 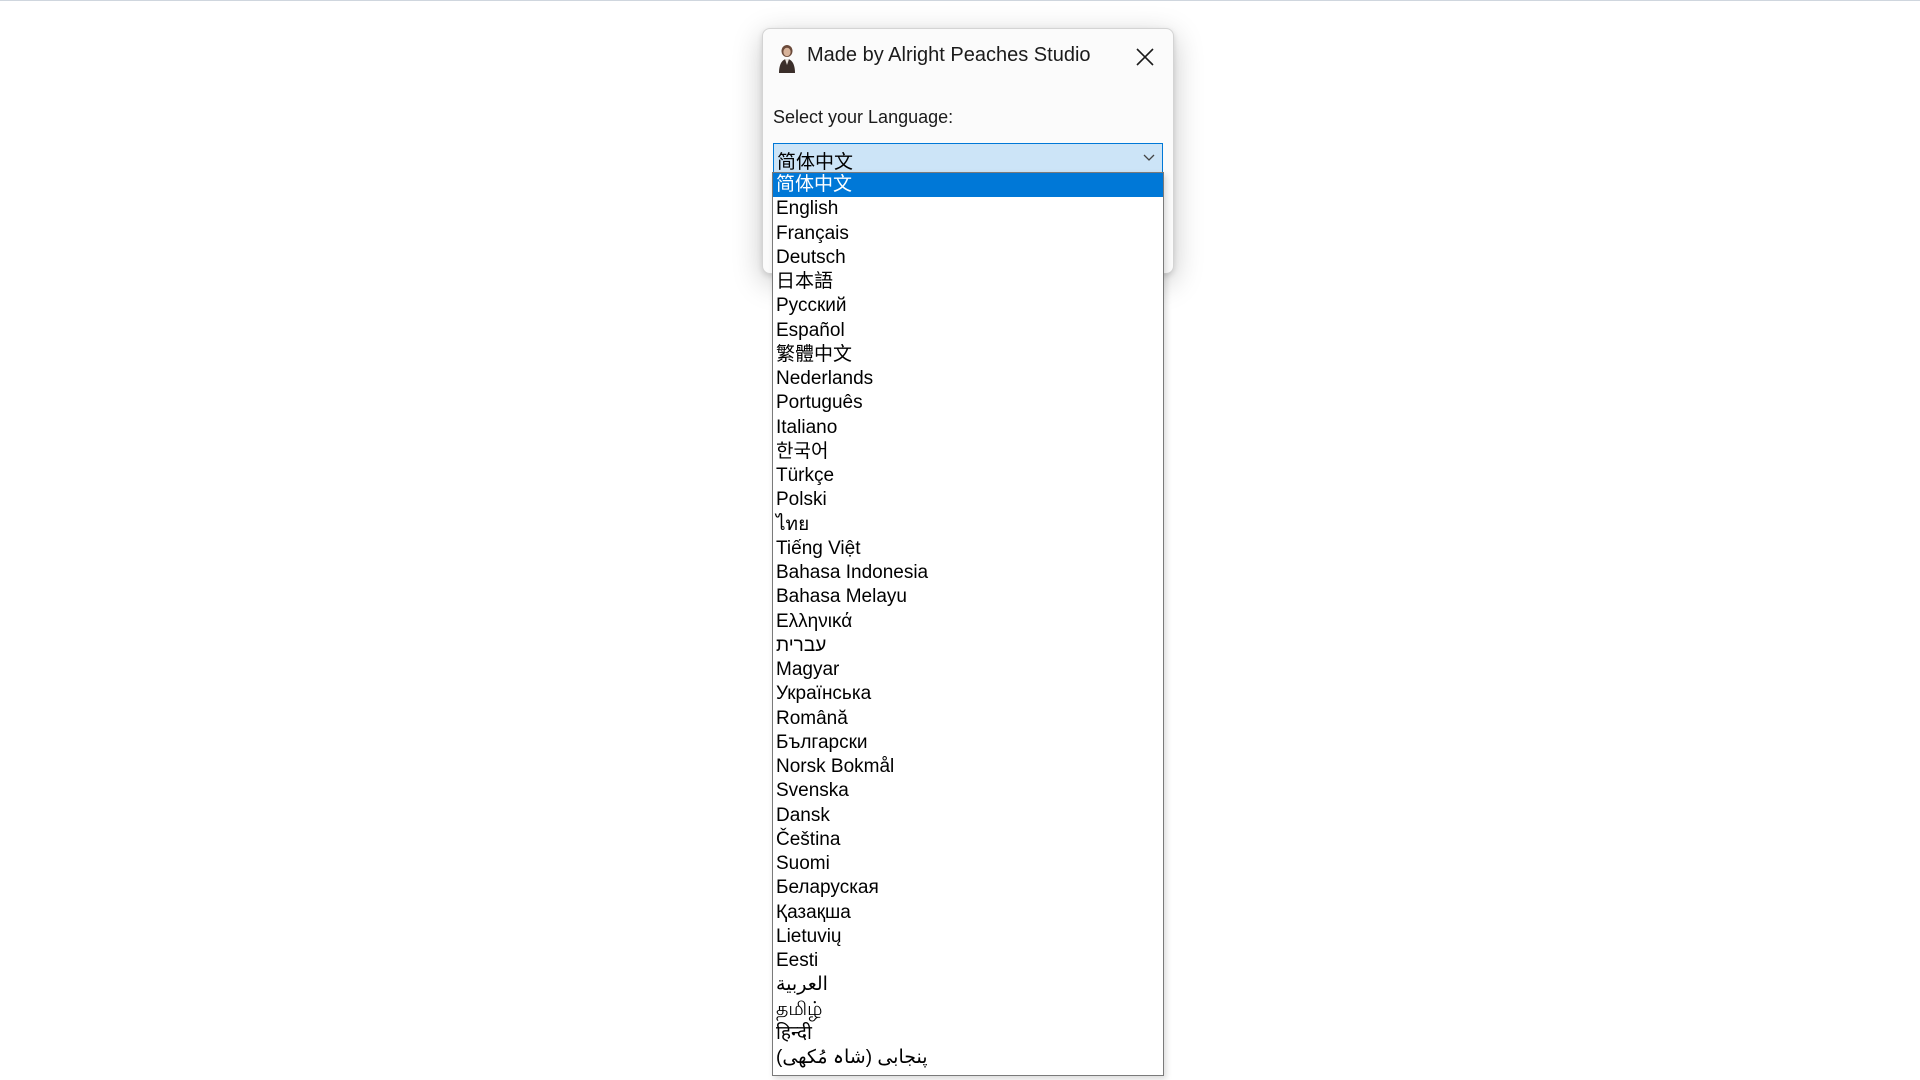 I want to click on close-button, so click(x=1145, y=57).